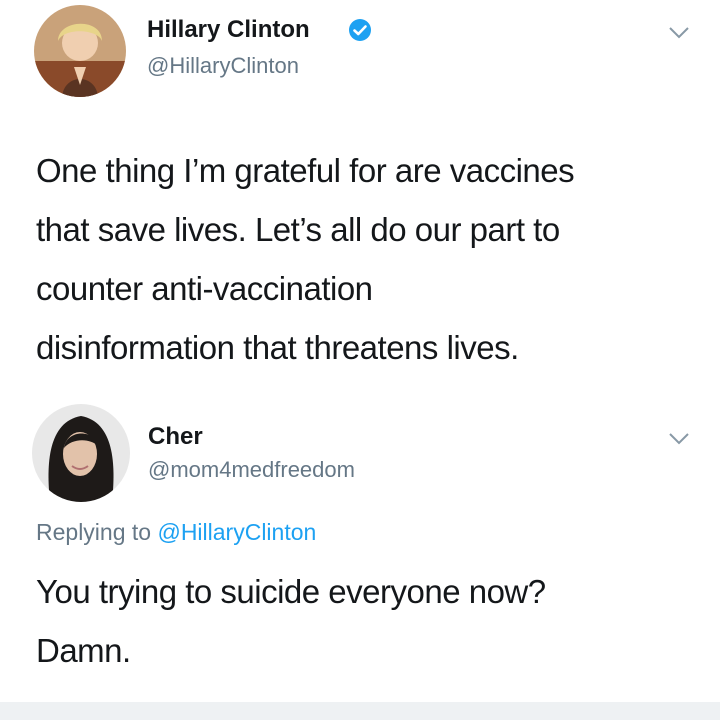 The width and height of the screenshot is (720, 720). What do you see at coordinates (83, 650) in the screenshot?
I see `reply-text-line: Damn.` at bounding box center [83, 650].